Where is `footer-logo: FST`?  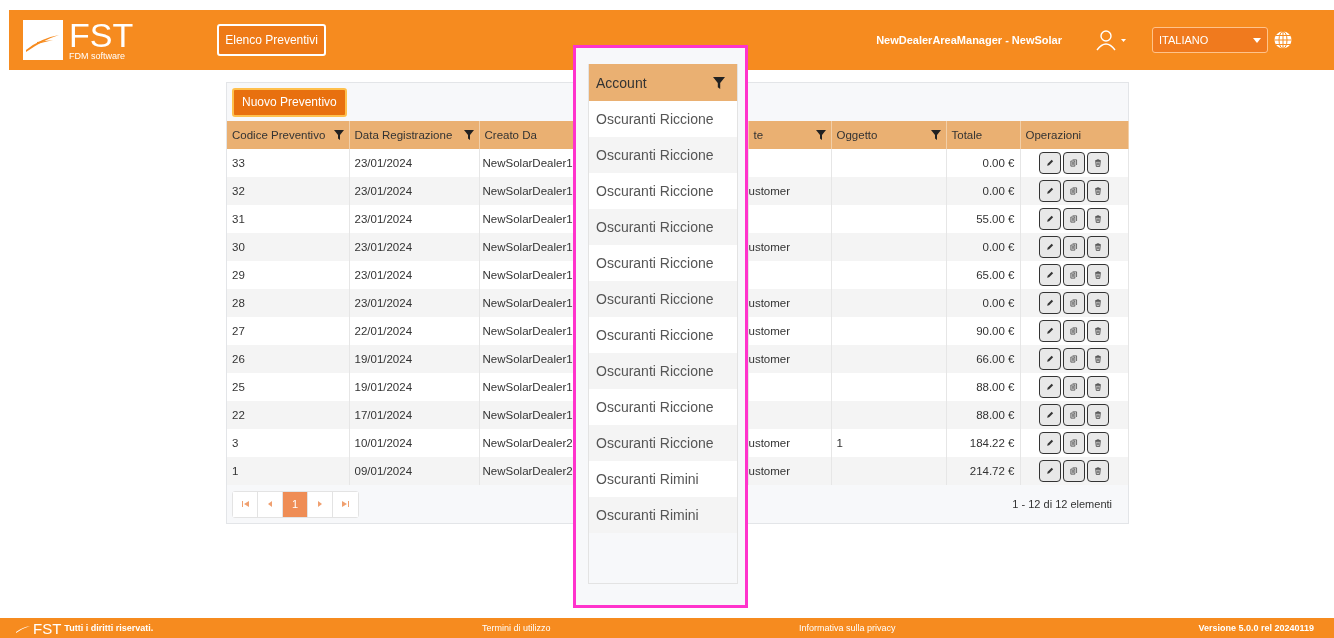 footer-logo: FST is located at coordinates (47, 628).